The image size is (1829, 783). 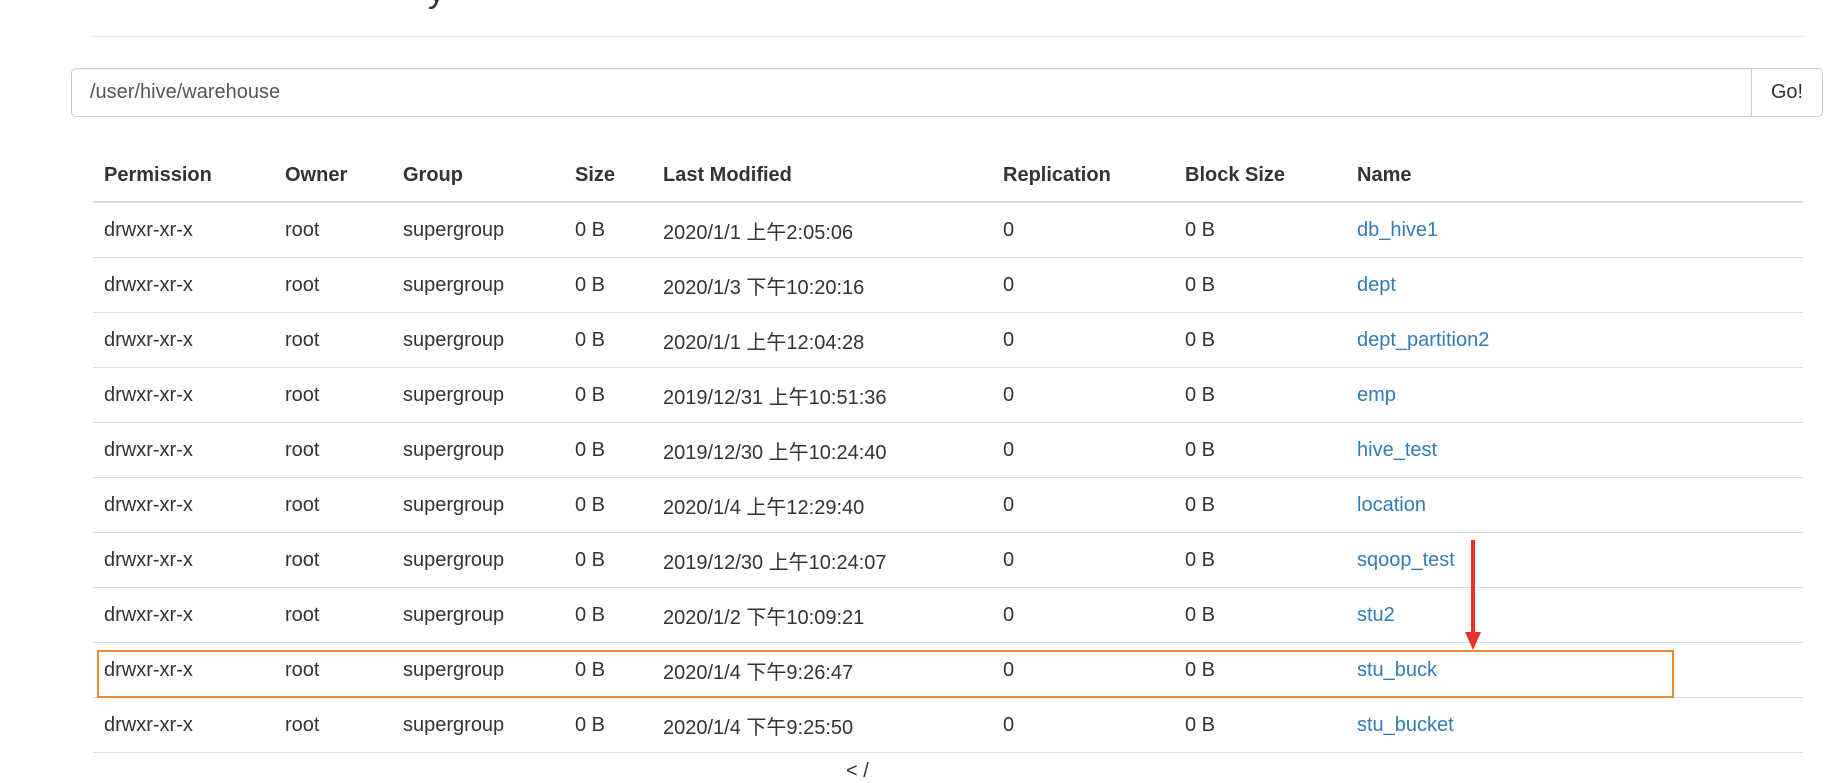 What do you see at coordinates (1260, 176) in the screenshot?
I see `column-header-block-size: Block Size` at bounding box center [1260, 176].